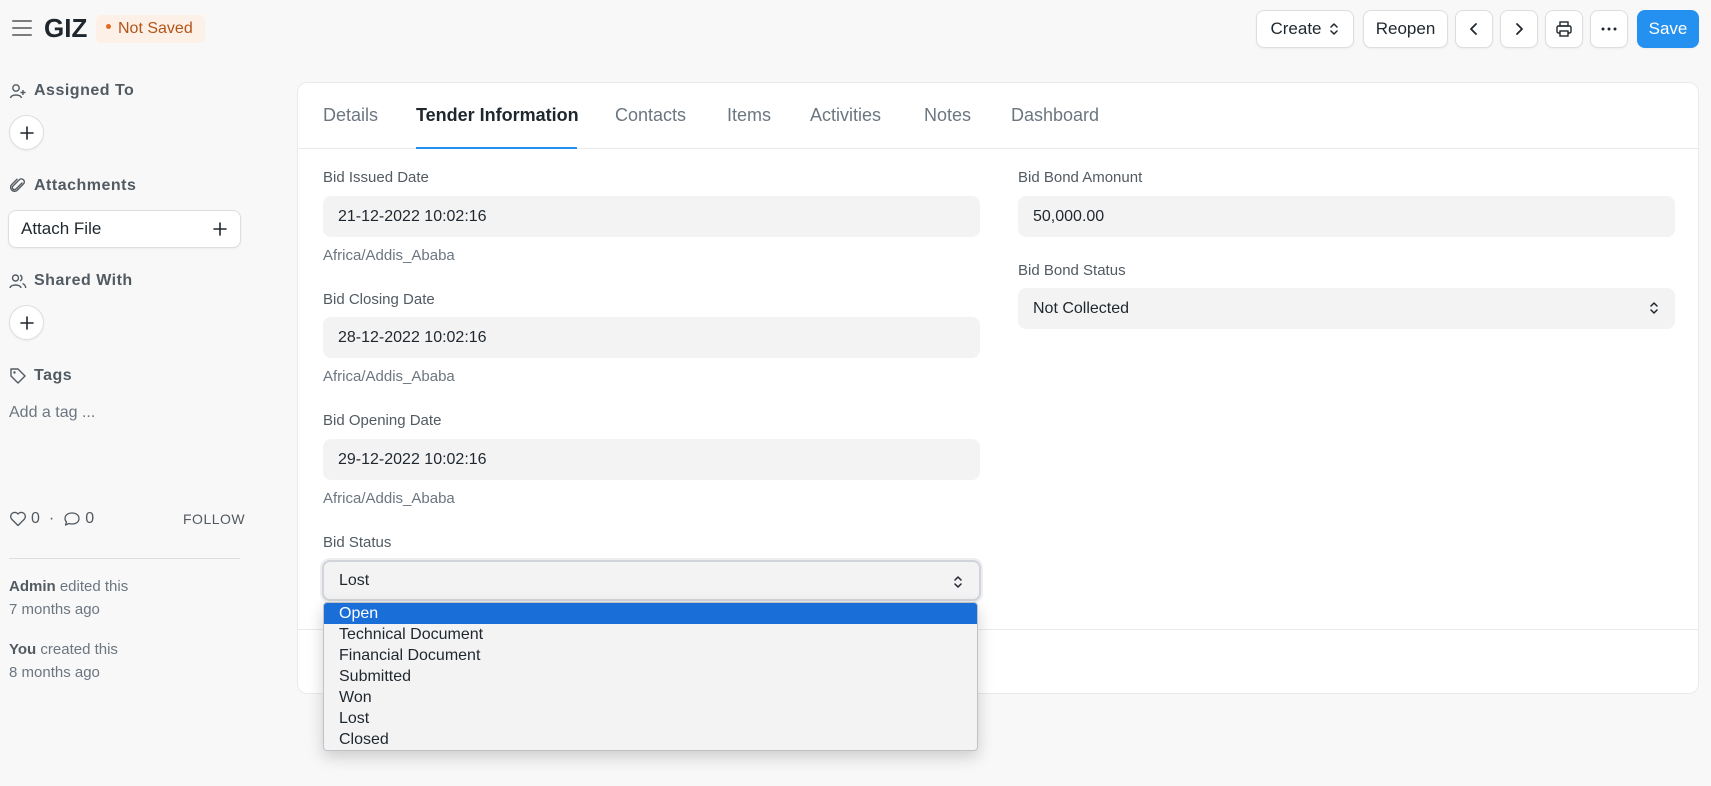 The image size is (1711, 786). I want to click on comment-count: 0, so click(90, 518).